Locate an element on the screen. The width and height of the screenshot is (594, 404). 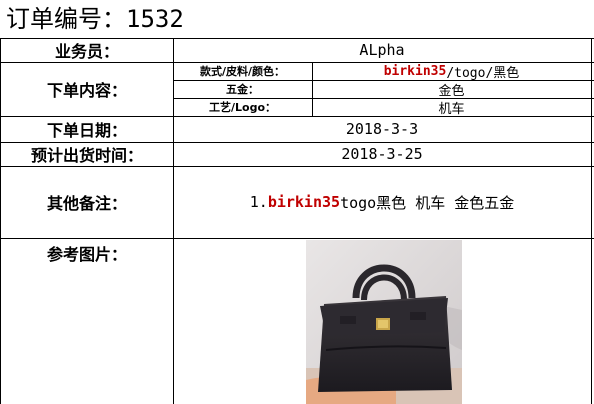
reference-image-label: 参考图片： is located at coordinates (86, 254).